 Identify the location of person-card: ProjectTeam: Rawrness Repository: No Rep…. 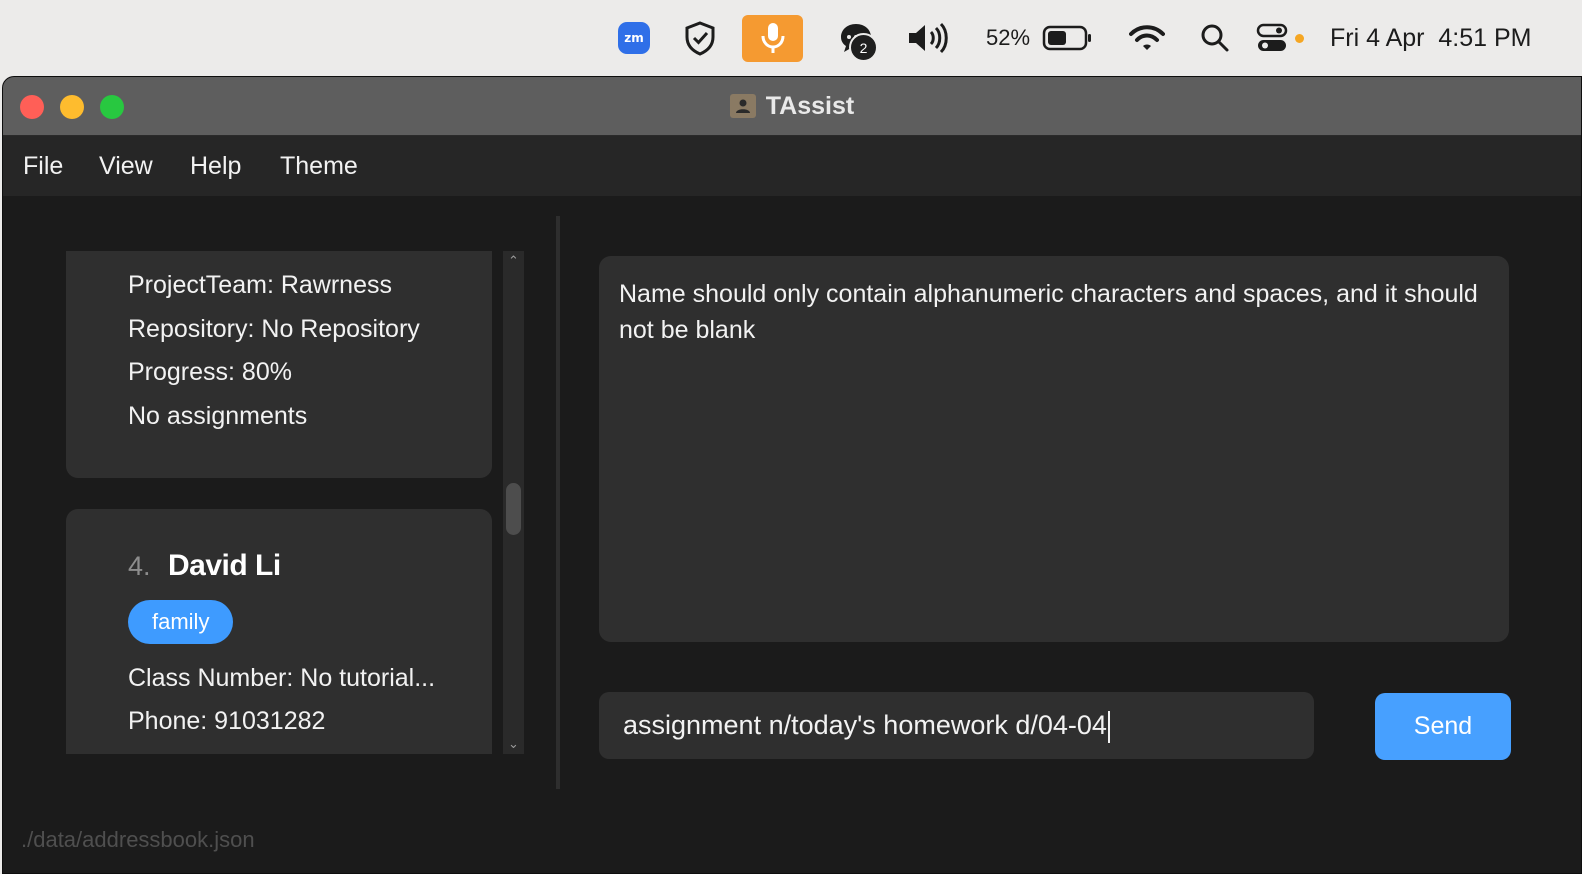
(279, 364).